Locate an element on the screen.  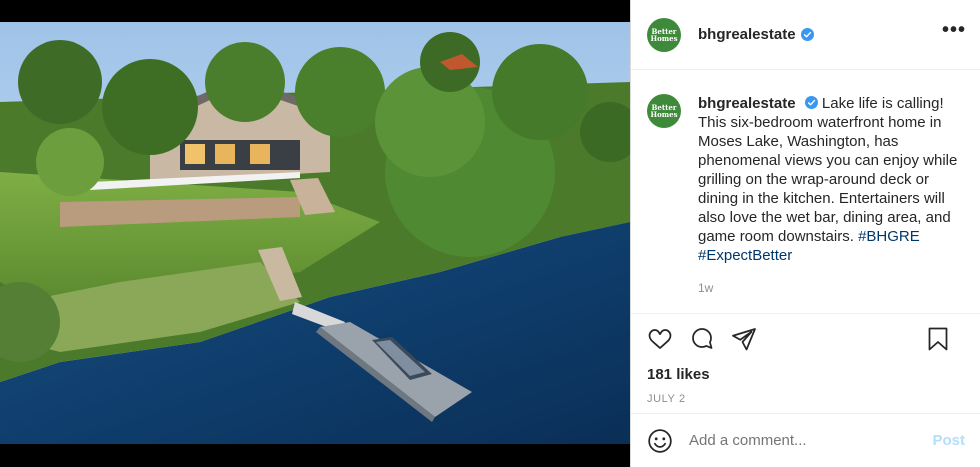
post-comment-button: Post is located at coordinates (948, 440).